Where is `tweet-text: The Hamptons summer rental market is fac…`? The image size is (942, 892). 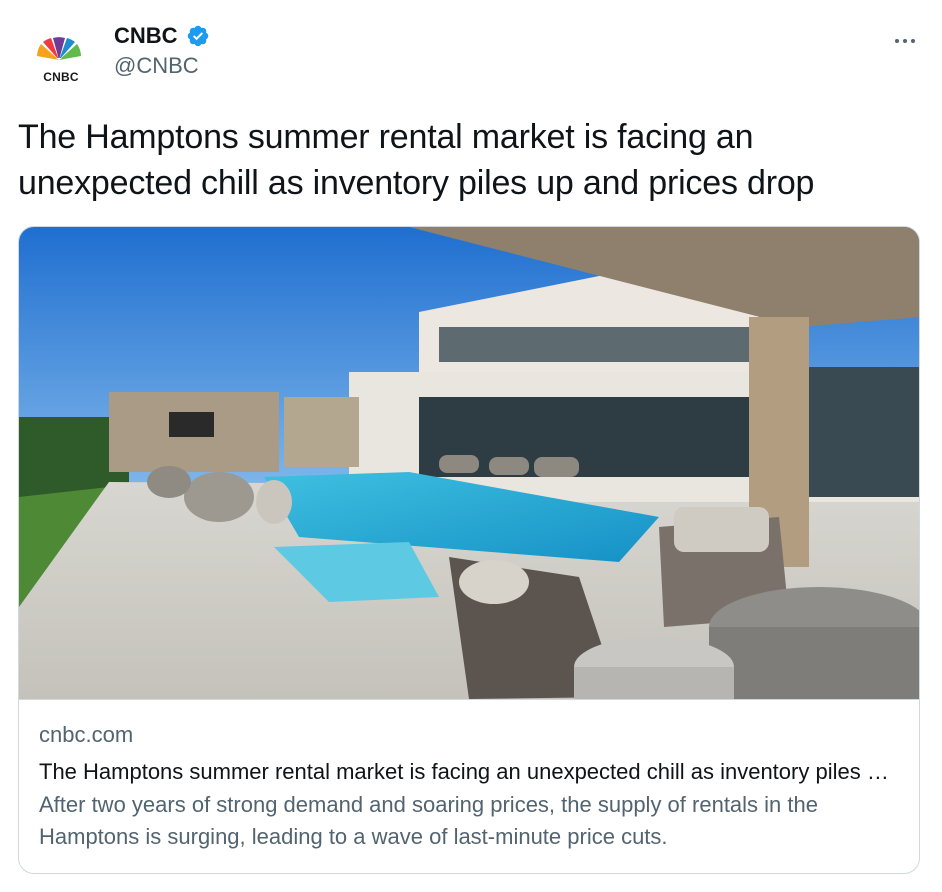
tweet-text: The Hamptons summer rental market is fac… is located at coordinates (416, 160).